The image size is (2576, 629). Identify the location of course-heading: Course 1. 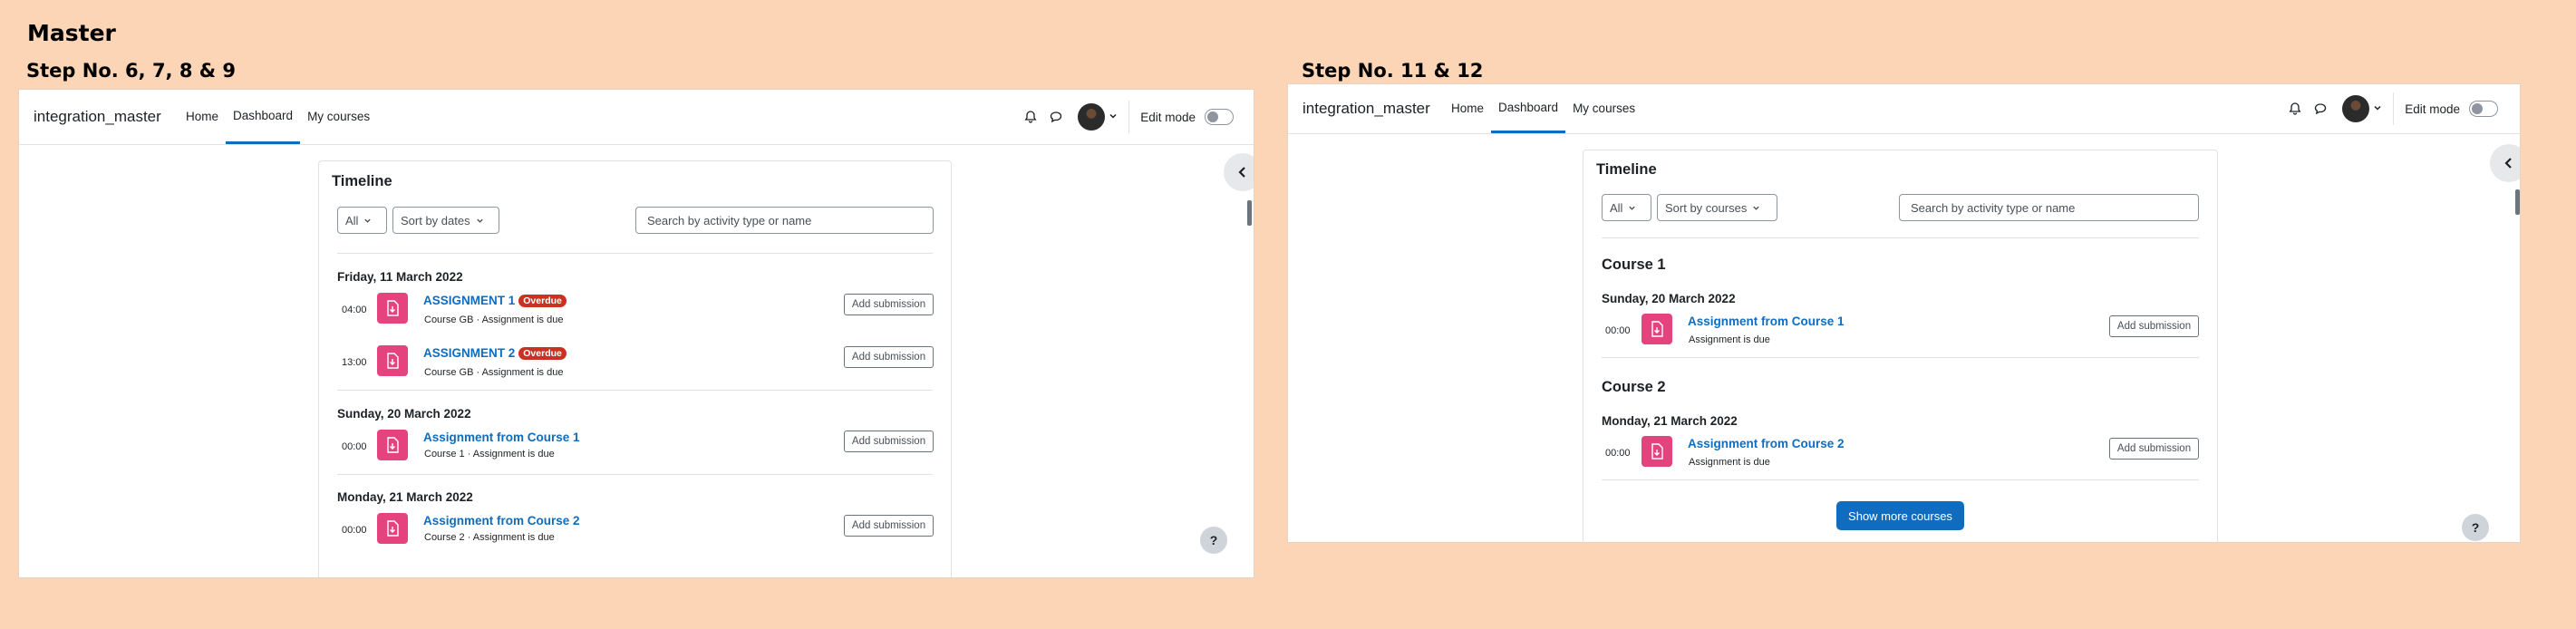
(1634, 265).